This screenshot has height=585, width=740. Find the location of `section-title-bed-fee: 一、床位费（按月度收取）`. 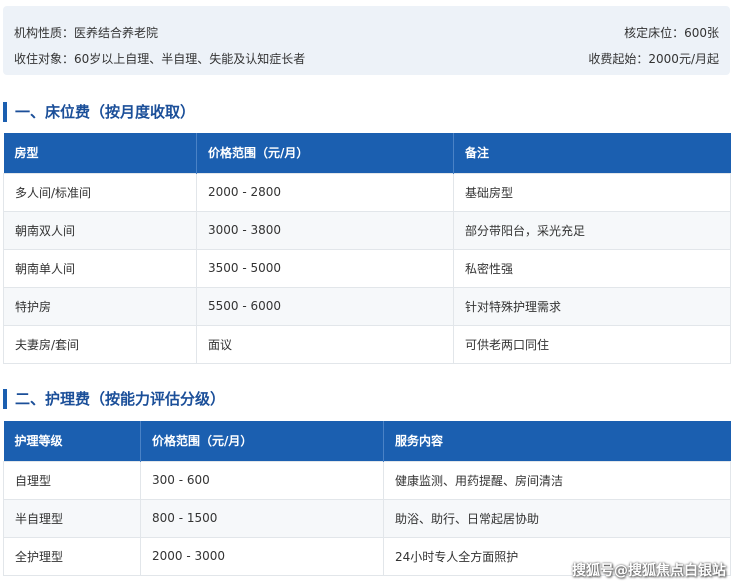

section-title-bed-fee: 一、床位费（按月度收取） is located at coordinates (99, 112).